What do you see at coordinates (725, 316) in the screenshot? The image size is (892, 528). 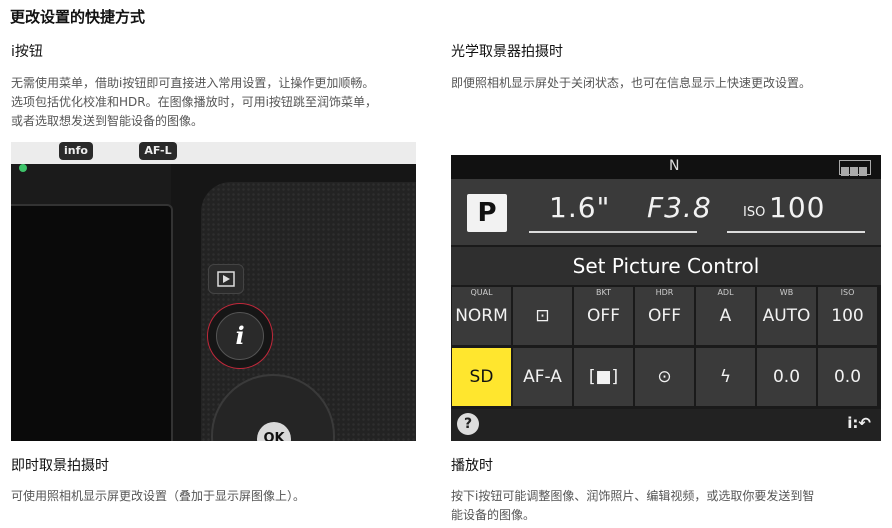 I see `setting-cell: ADL A` at bounding box center [725, 316].